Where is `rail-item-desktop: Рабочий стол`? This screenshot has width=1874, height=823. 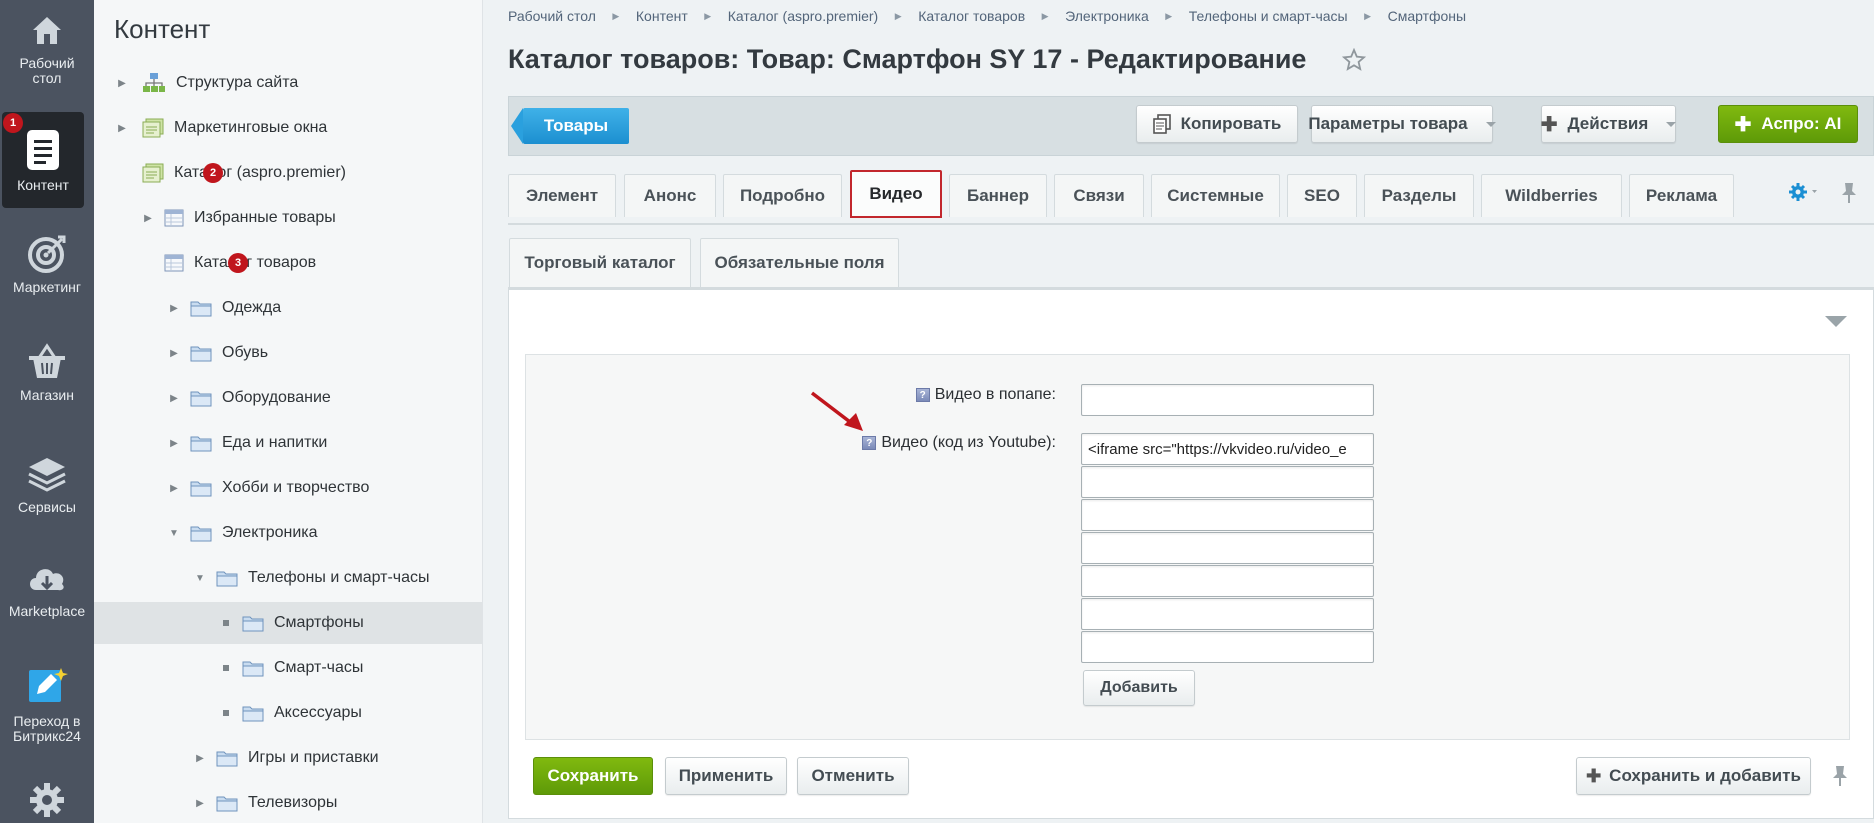
rail-item-desktop: Рабочий стол is located at coordinates (47, 48).